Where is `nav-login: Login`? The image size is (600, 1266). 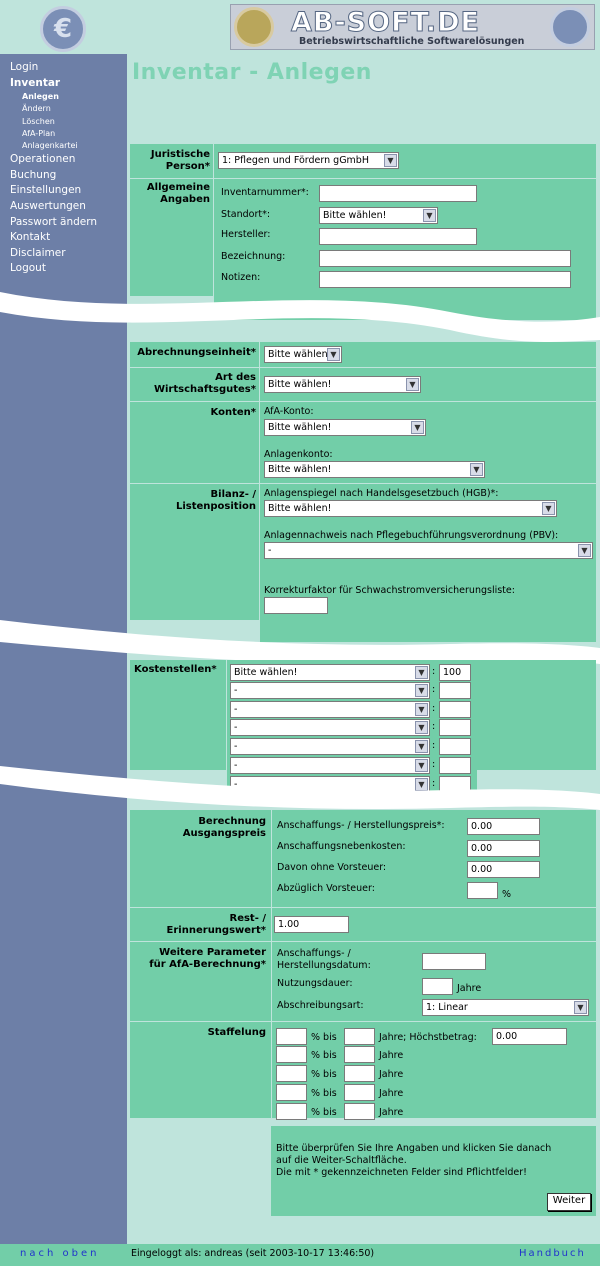 nav-login: Login is located at coordinates (67, 68).